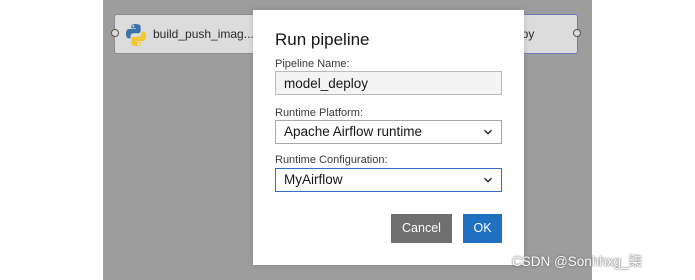 The height and width of the screenshot is (280, 695). Describe the element at coordinates (331, 160) in the screenshot. I see `runtime-configuration-label: Runtime Configuration:` at that location.